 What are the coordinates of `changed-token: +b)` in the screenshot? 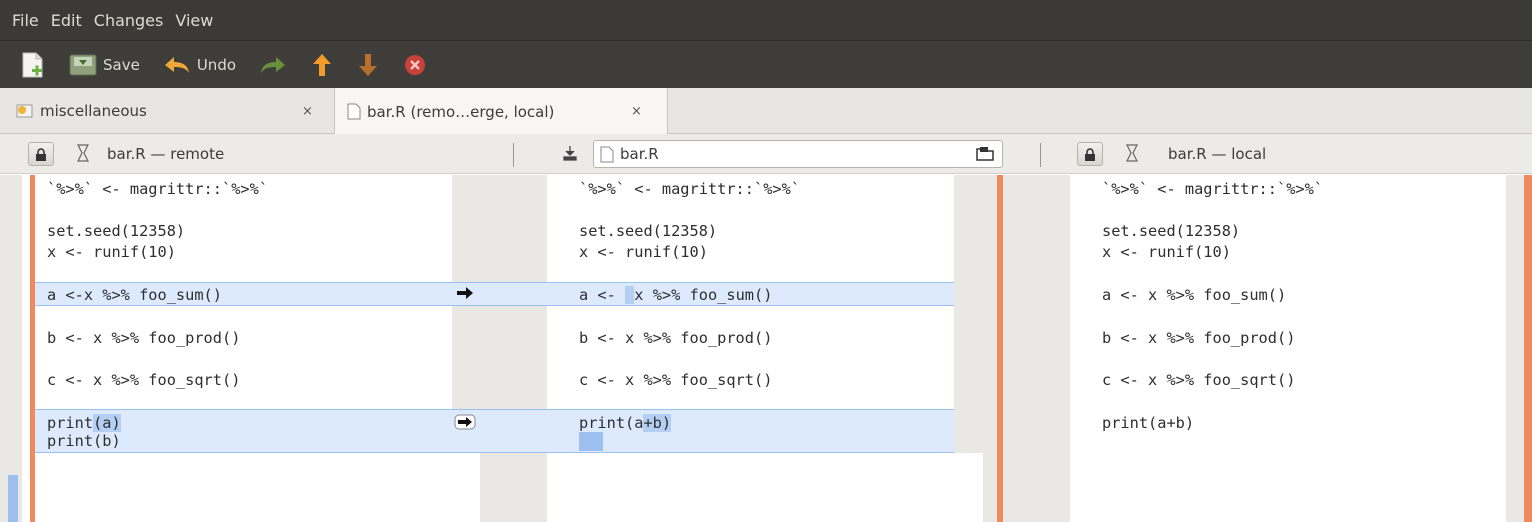 It's located at (657, 423).